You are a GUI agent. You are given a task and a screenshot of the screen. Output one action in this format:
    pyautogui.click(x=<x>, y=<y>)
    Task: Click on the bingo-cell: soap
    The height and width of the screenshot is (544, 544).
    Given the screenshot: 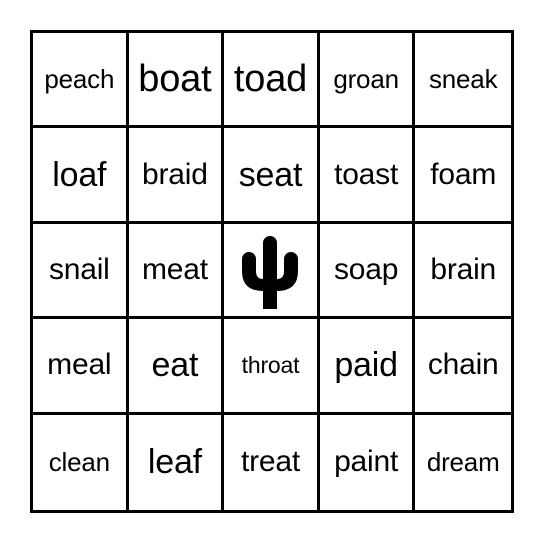 What is the action you would take?
    pyautogui.click(x=367, y=271)
    